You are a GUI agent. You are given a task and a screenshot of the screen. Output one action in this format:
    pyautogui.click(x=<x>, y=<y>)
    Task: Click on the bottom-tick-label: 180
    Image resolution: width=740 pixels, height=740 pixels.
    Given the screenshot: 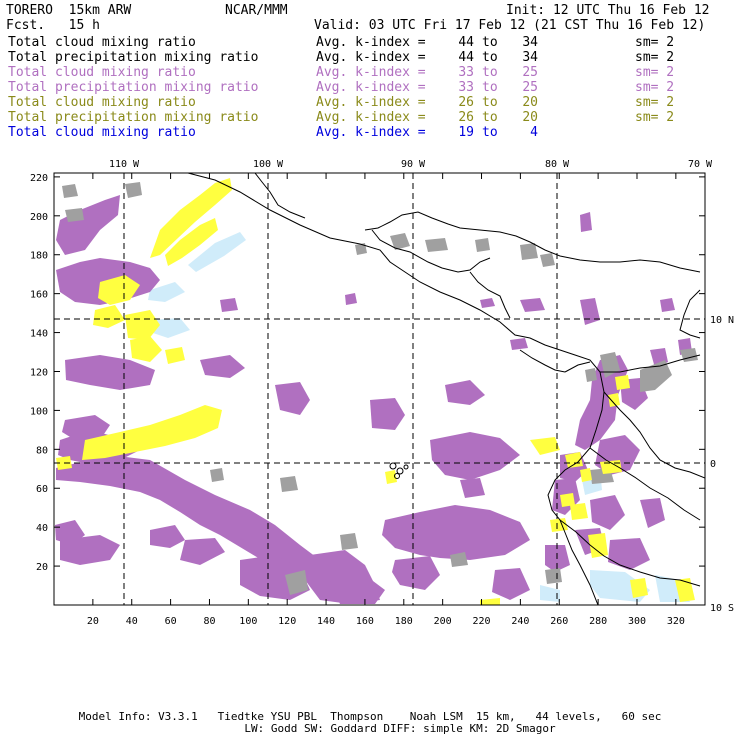 What is the action you would take?
    pyautogui.click(x=404, y=621)
    